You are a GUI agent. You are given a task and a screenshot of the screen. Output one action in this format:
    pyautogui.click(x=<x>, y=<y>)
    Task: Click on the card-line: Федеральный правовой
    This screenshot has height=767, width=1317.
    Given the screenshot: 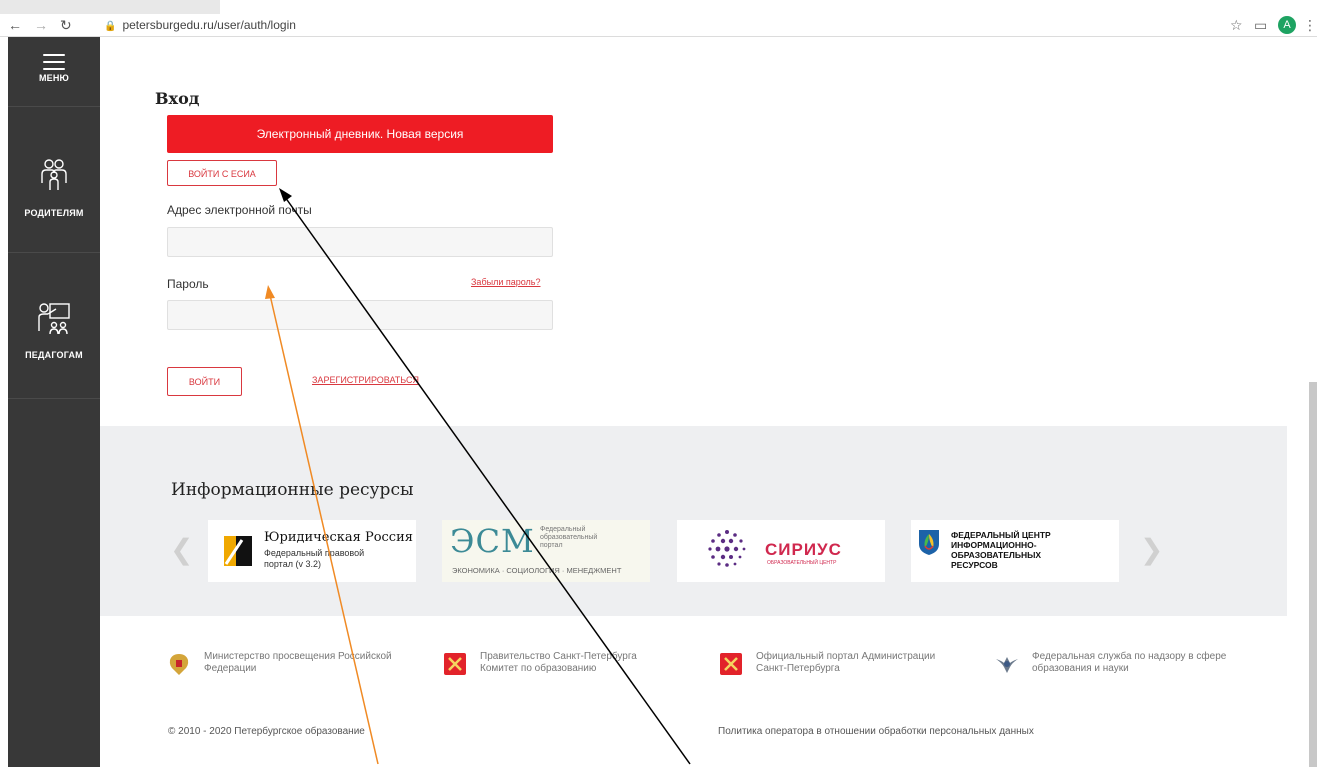 What is the action you would take?
    pyautogui.click(x=314, y=553)
    